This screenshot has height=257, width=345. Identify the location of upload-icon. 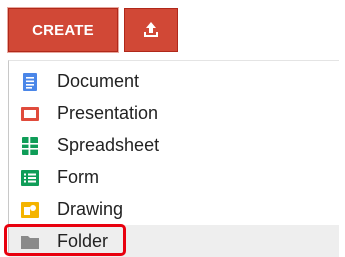
(151, 29).